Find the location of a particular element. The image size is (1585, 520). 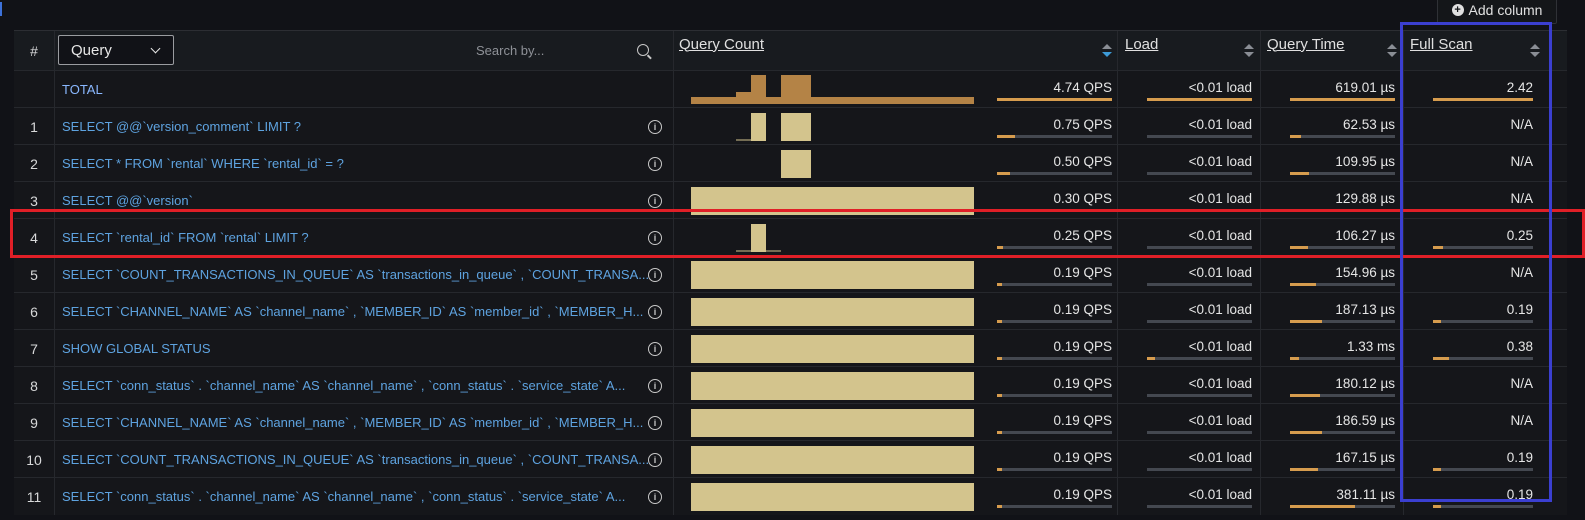

value-qps: 0.30 QPS is located at coordinates (1082, 198).